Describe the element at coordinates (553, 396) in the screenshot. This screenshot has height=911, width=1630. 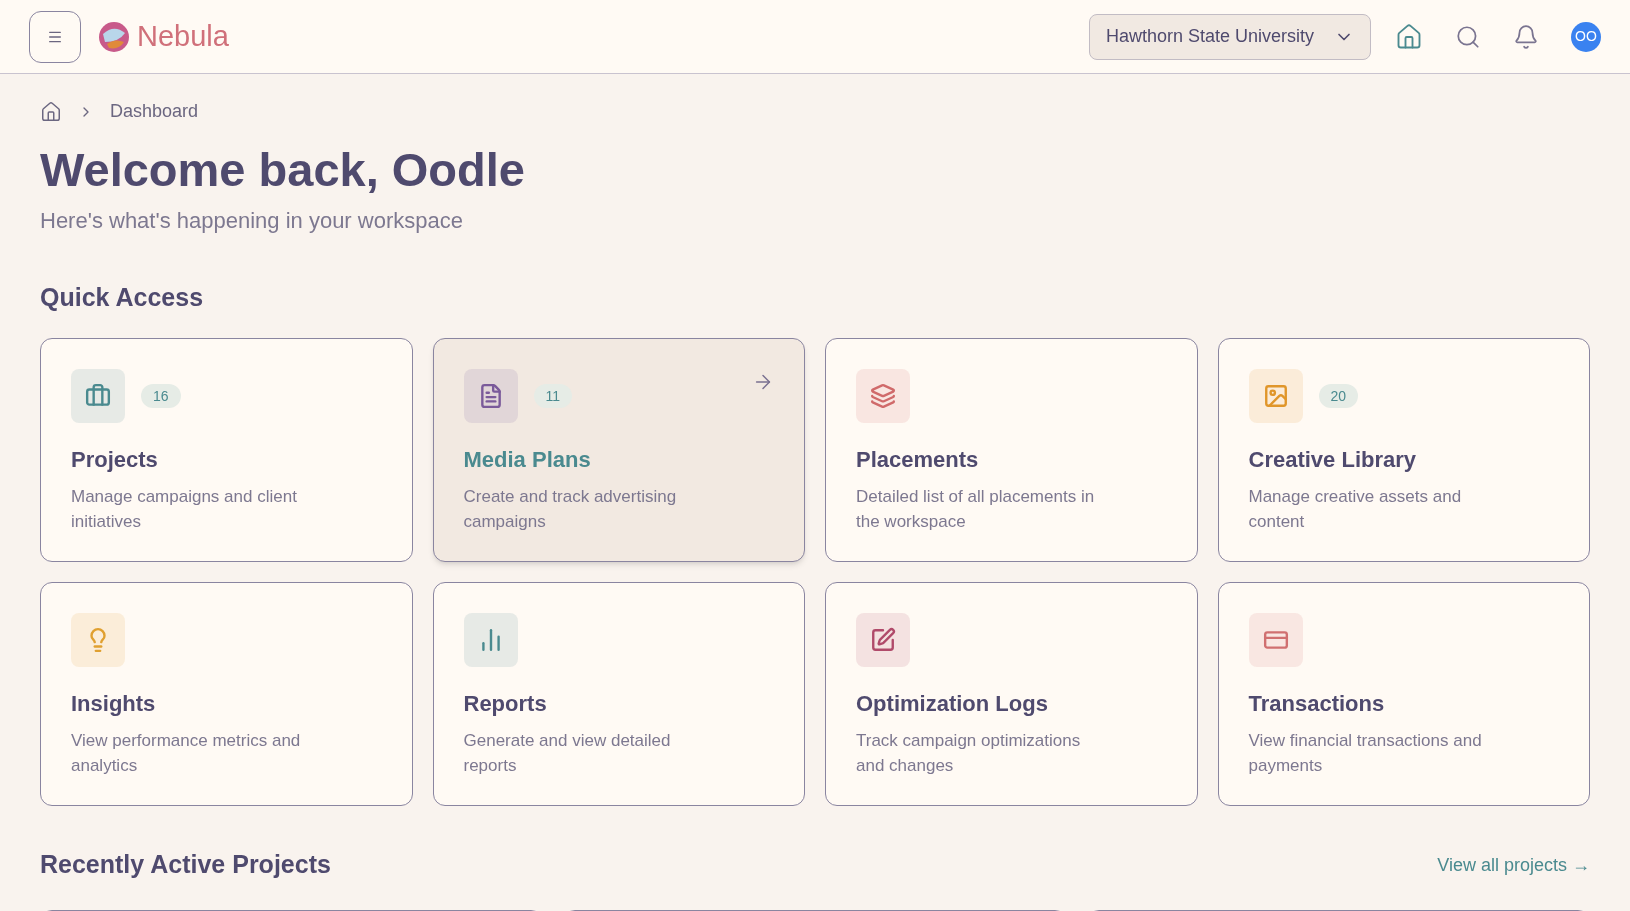
I see `count-badge: 11` at that location.